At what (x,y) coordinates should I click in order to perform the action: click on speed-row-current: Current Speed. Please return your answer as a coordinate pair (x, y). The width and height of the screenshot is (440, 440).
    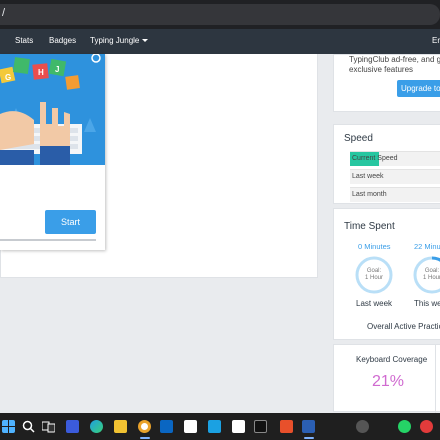
    Looking at the image, I should click on (395, 158).